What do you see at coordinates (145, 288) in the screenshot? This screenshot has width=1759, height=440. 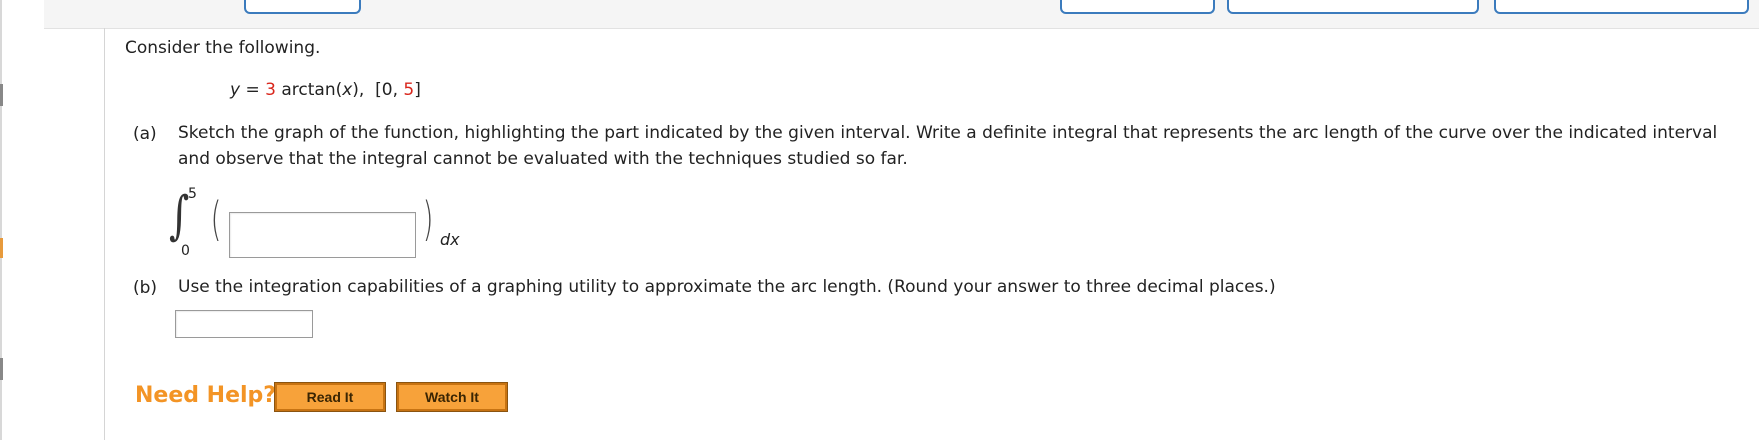 I see `part-b-label: (b)` at bounding box center [145, 288].